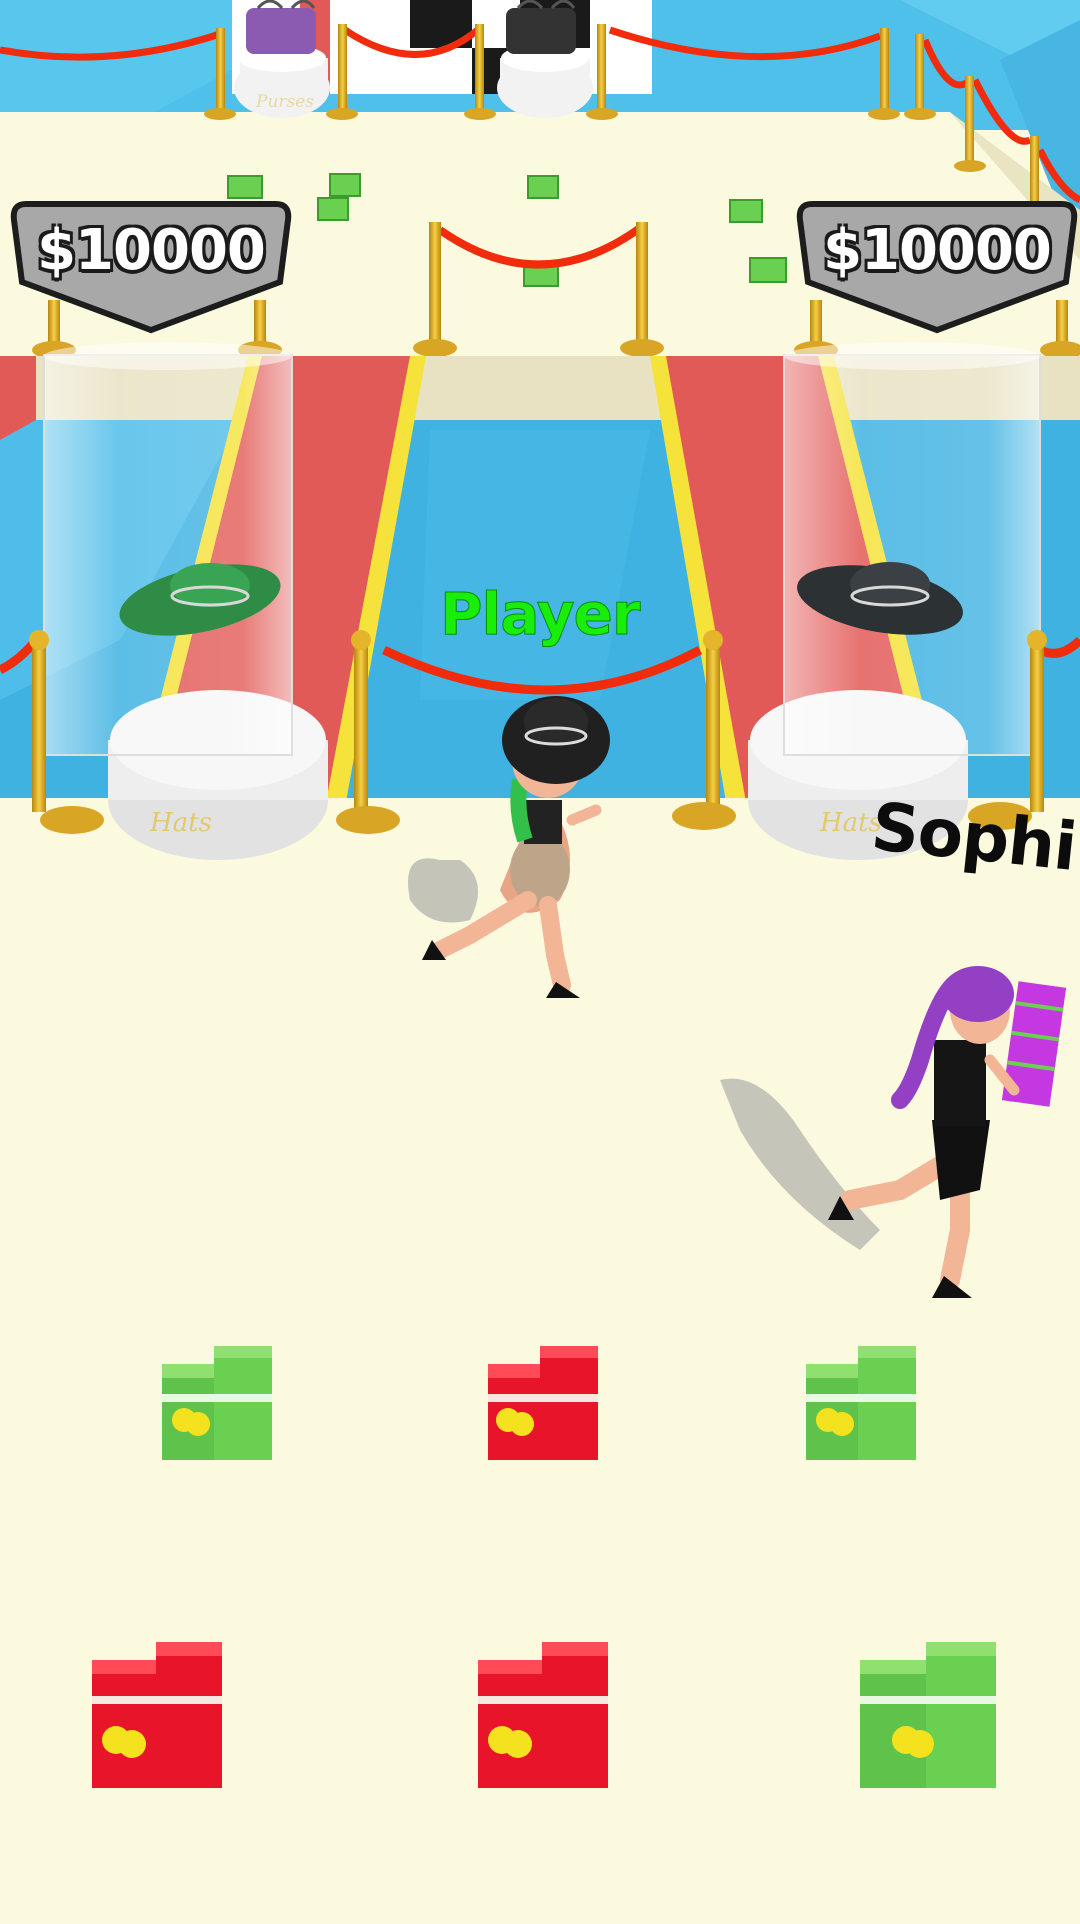 The width and height of the screenshot is (1080, 1924). I want to click on hat-pedestal-label-left: Hats, so click(181, 823).